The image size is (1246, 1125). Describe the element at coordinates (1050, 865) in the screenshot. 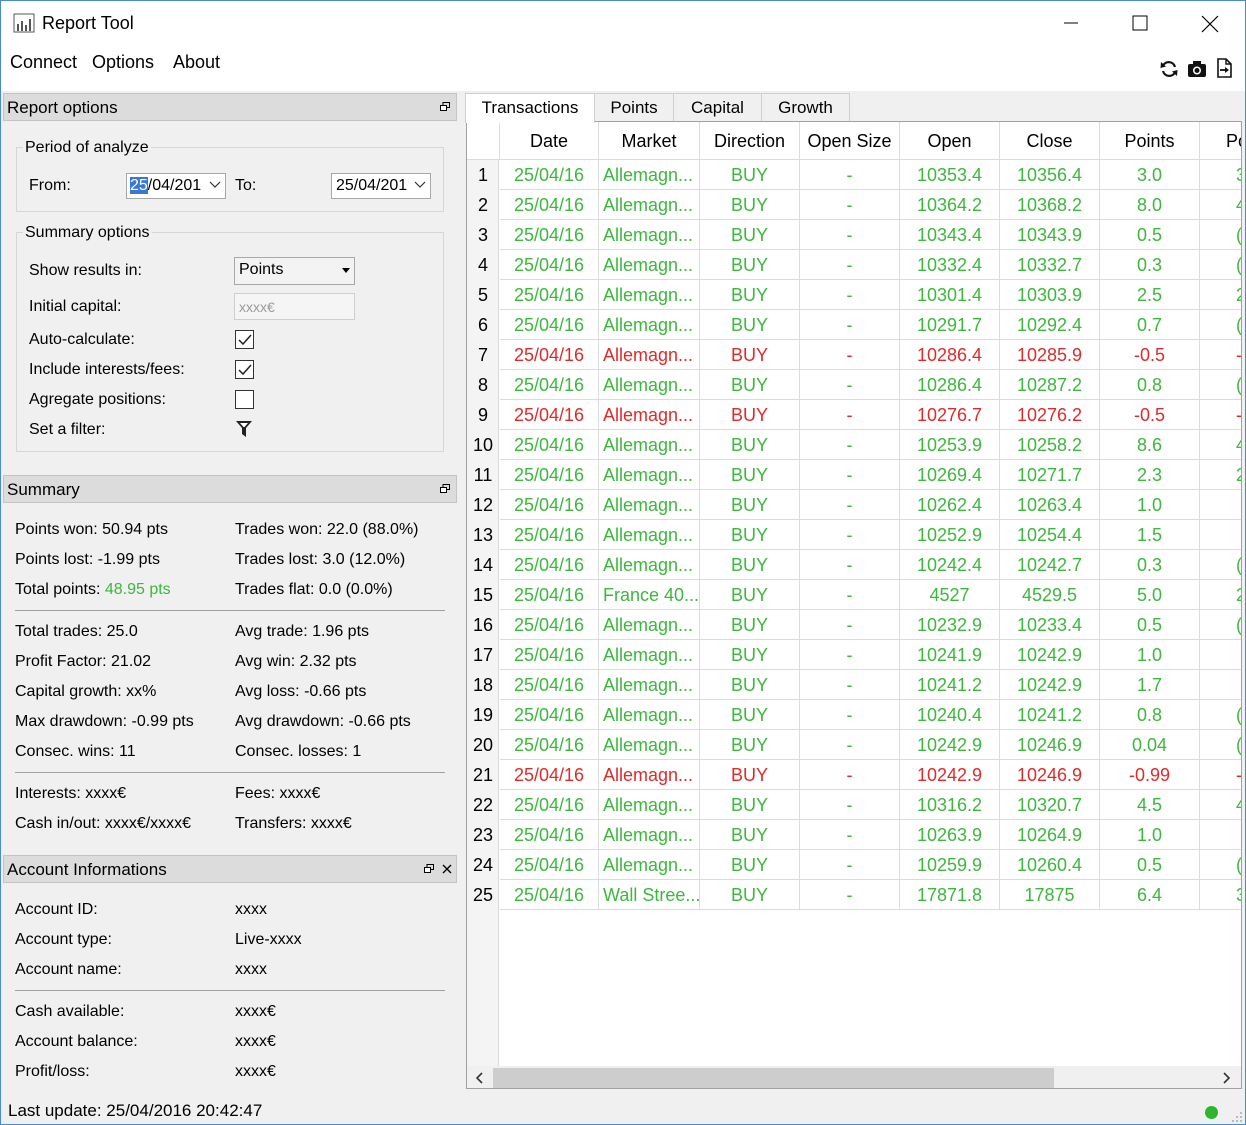

I see `cell-close: 10260.4` at that location.